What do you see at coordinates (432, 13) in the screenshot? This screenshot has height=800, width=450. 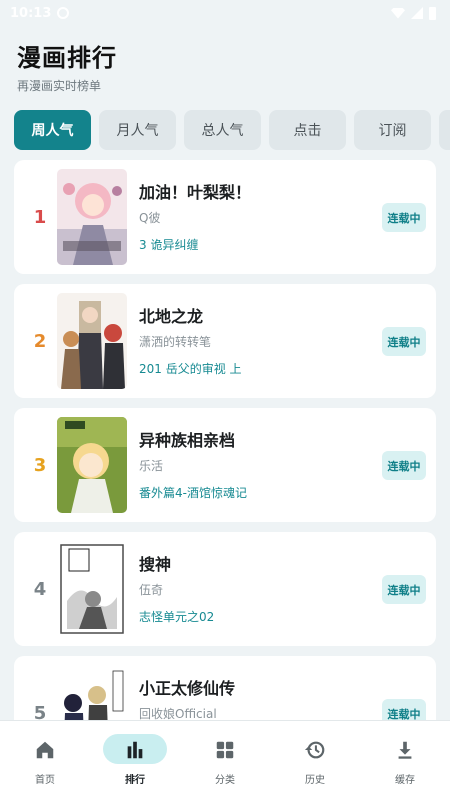 I see `battery-icon` at bounding box center [432, 13].